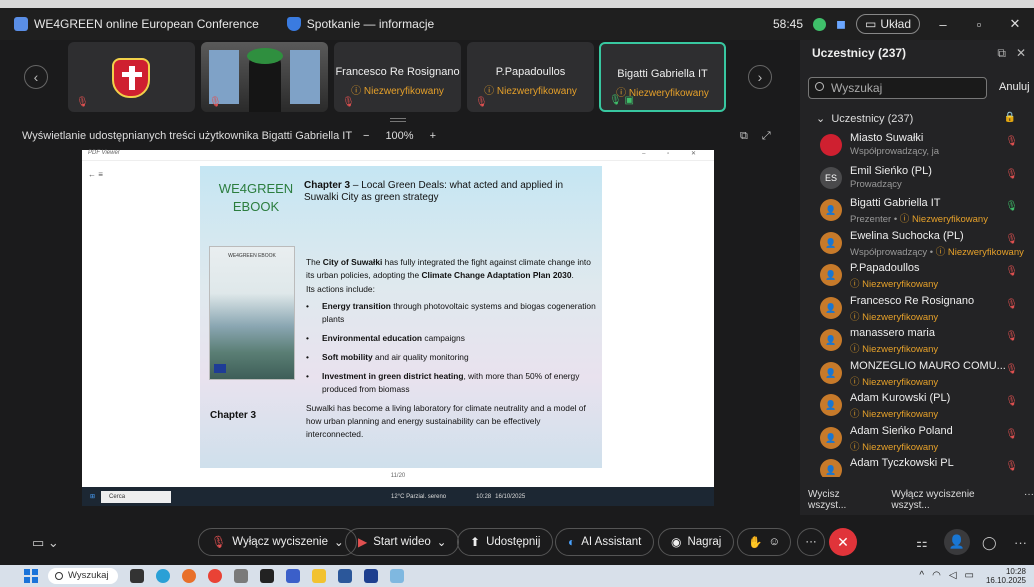 Image resolution: width=1034 pixels, height=587 pixels. What do you see at coordinates (897, 88) in the screenshot?
I see `search-input: Wyszukaj` at bounding box center [897, 88].